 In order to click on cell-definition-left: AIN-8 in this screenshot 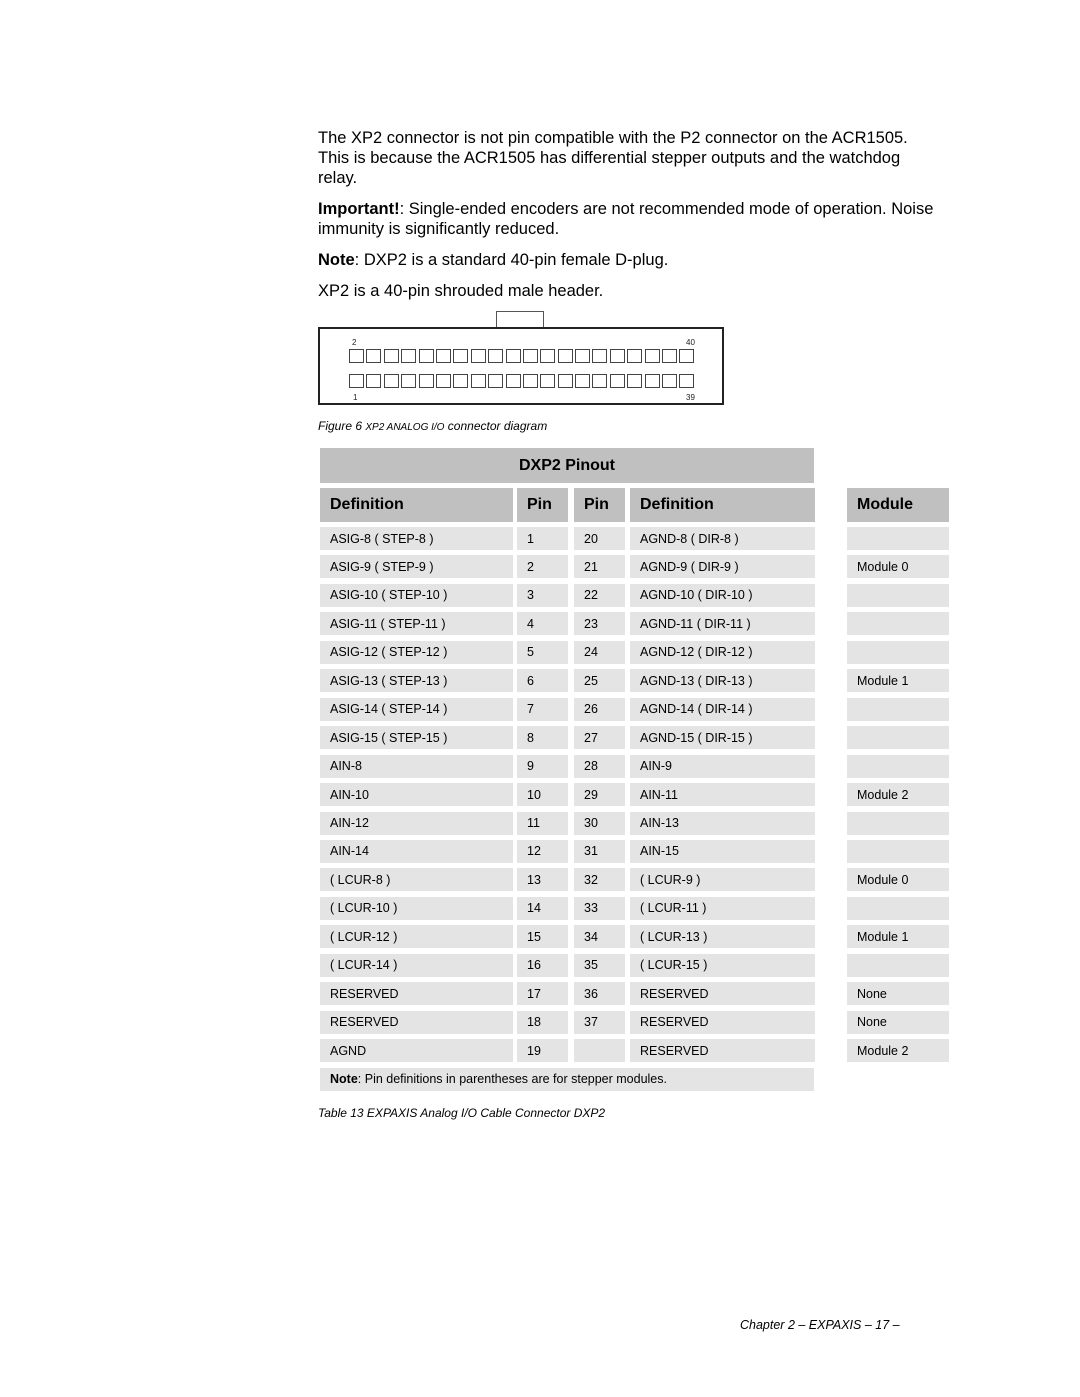, I will do `click(416, 766)`.